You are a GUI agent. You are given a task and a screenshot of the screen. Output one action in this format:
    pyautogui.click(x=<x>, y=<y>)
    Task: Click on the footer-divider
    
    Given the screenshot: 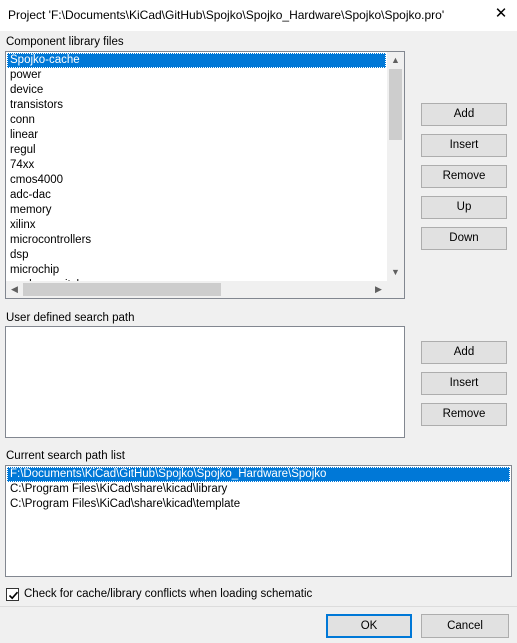 What is the action you would take?
    pyautogui.click(x=258, y=606)
    